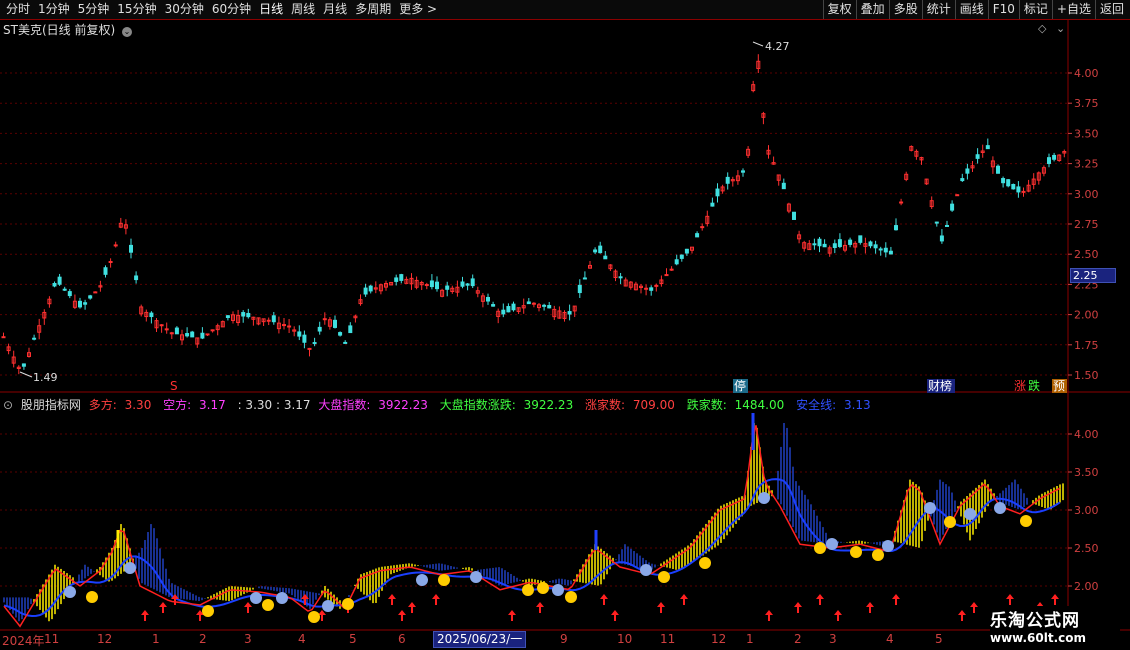  I want to click on y-tick-label-0: 4.00, so click(1086, 73).